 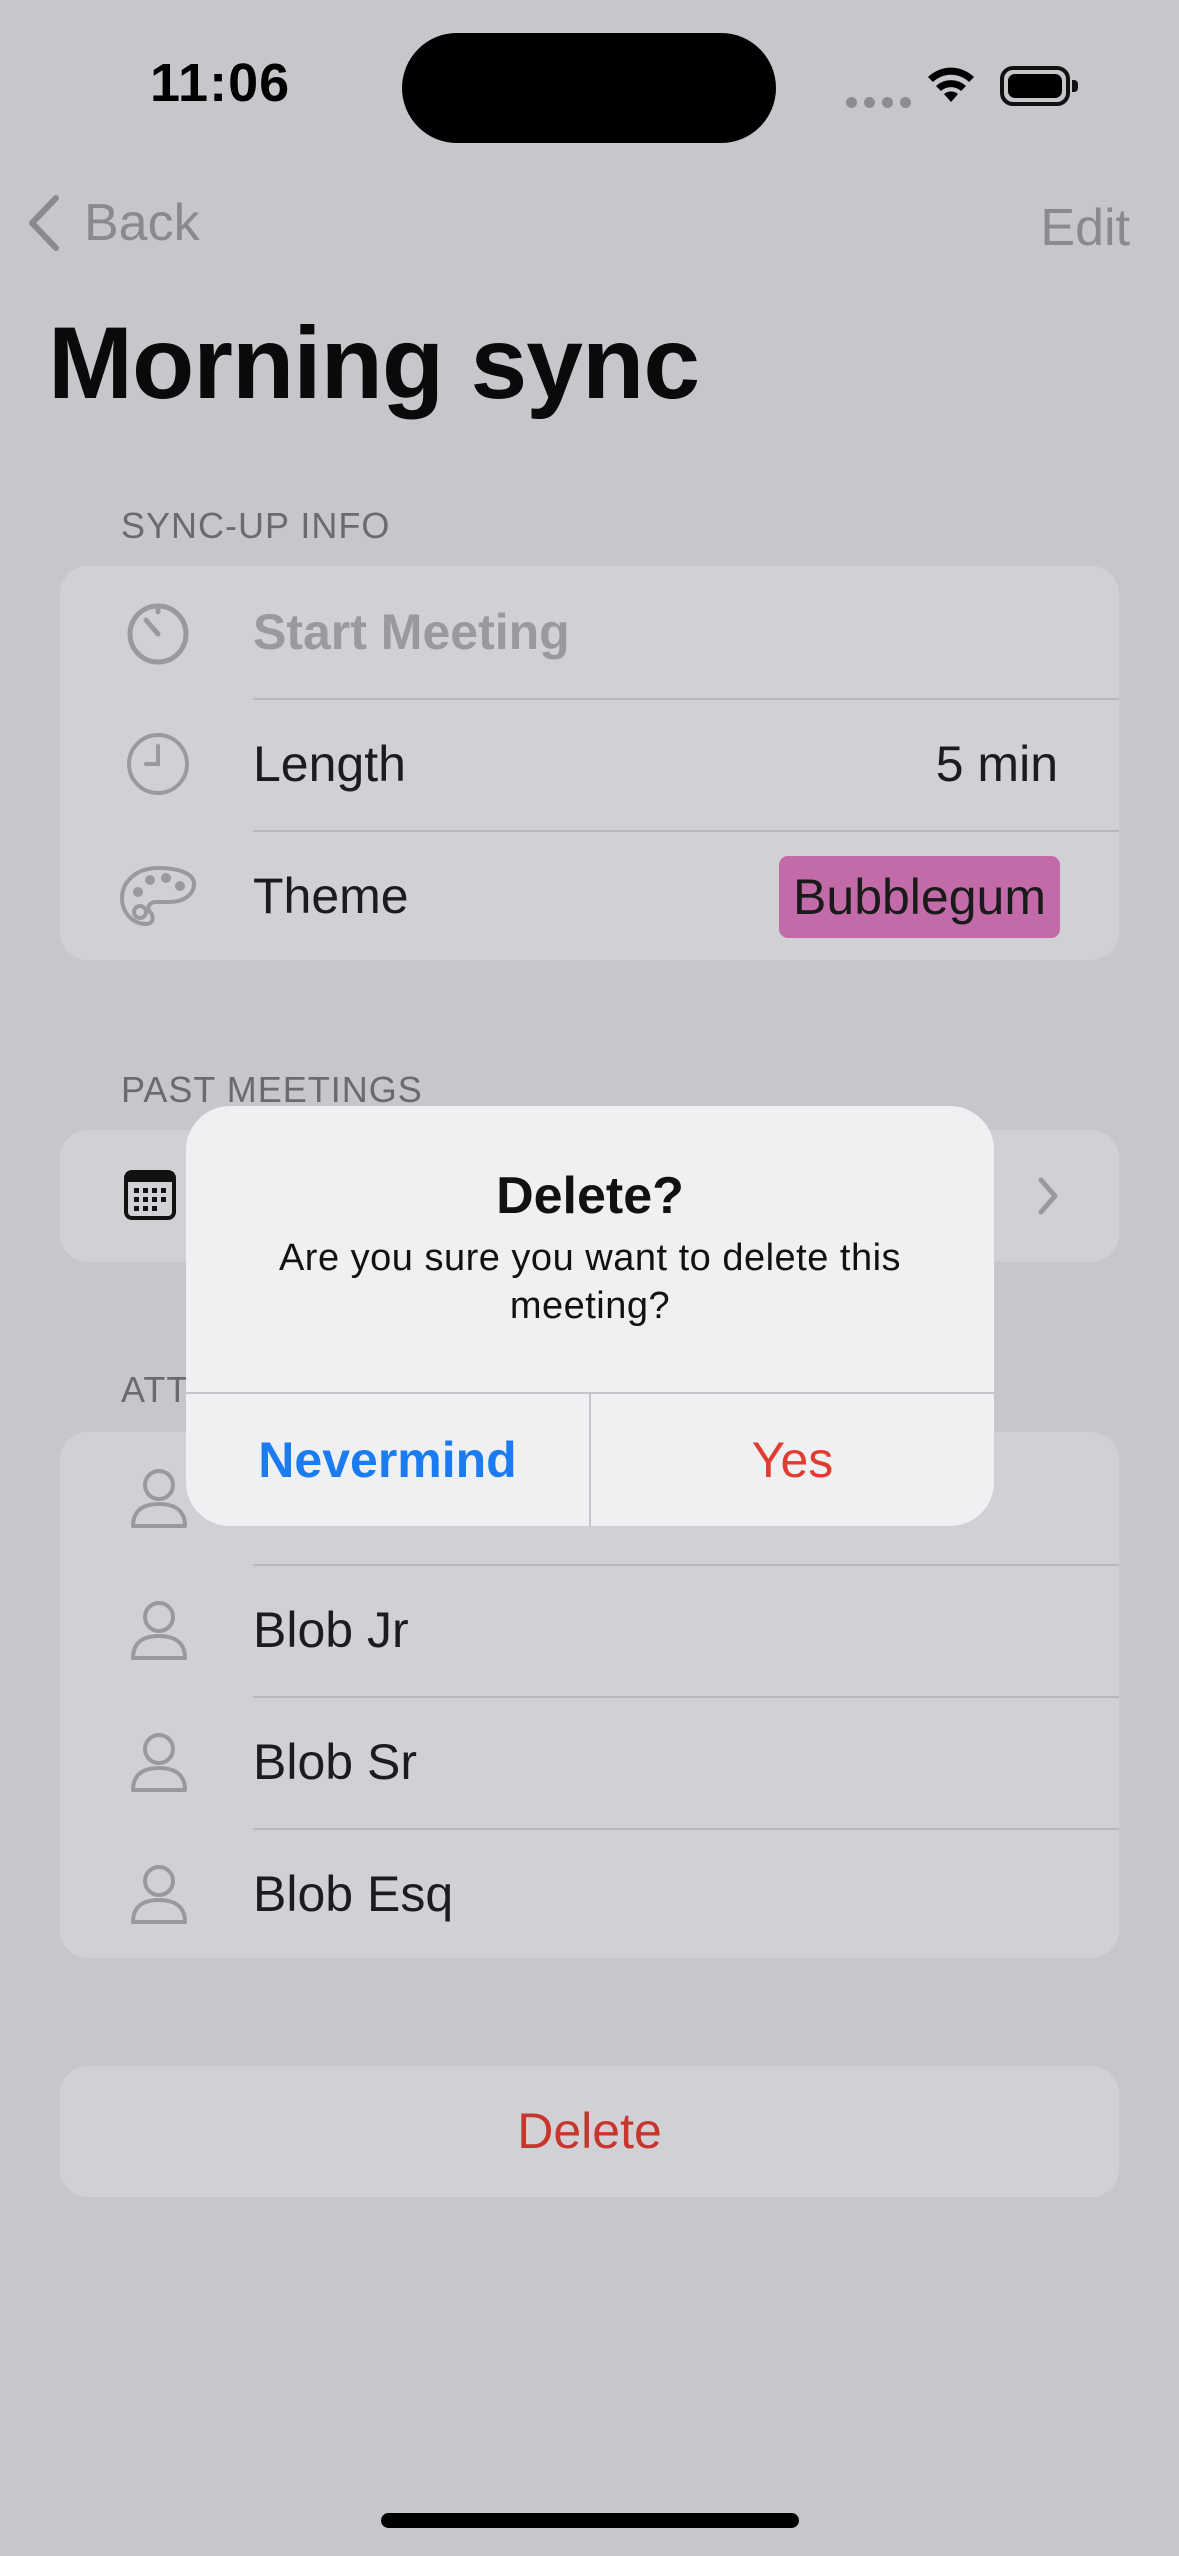 I want to click on attendee-name: Blob Sr, so click(x=335, y=1762).